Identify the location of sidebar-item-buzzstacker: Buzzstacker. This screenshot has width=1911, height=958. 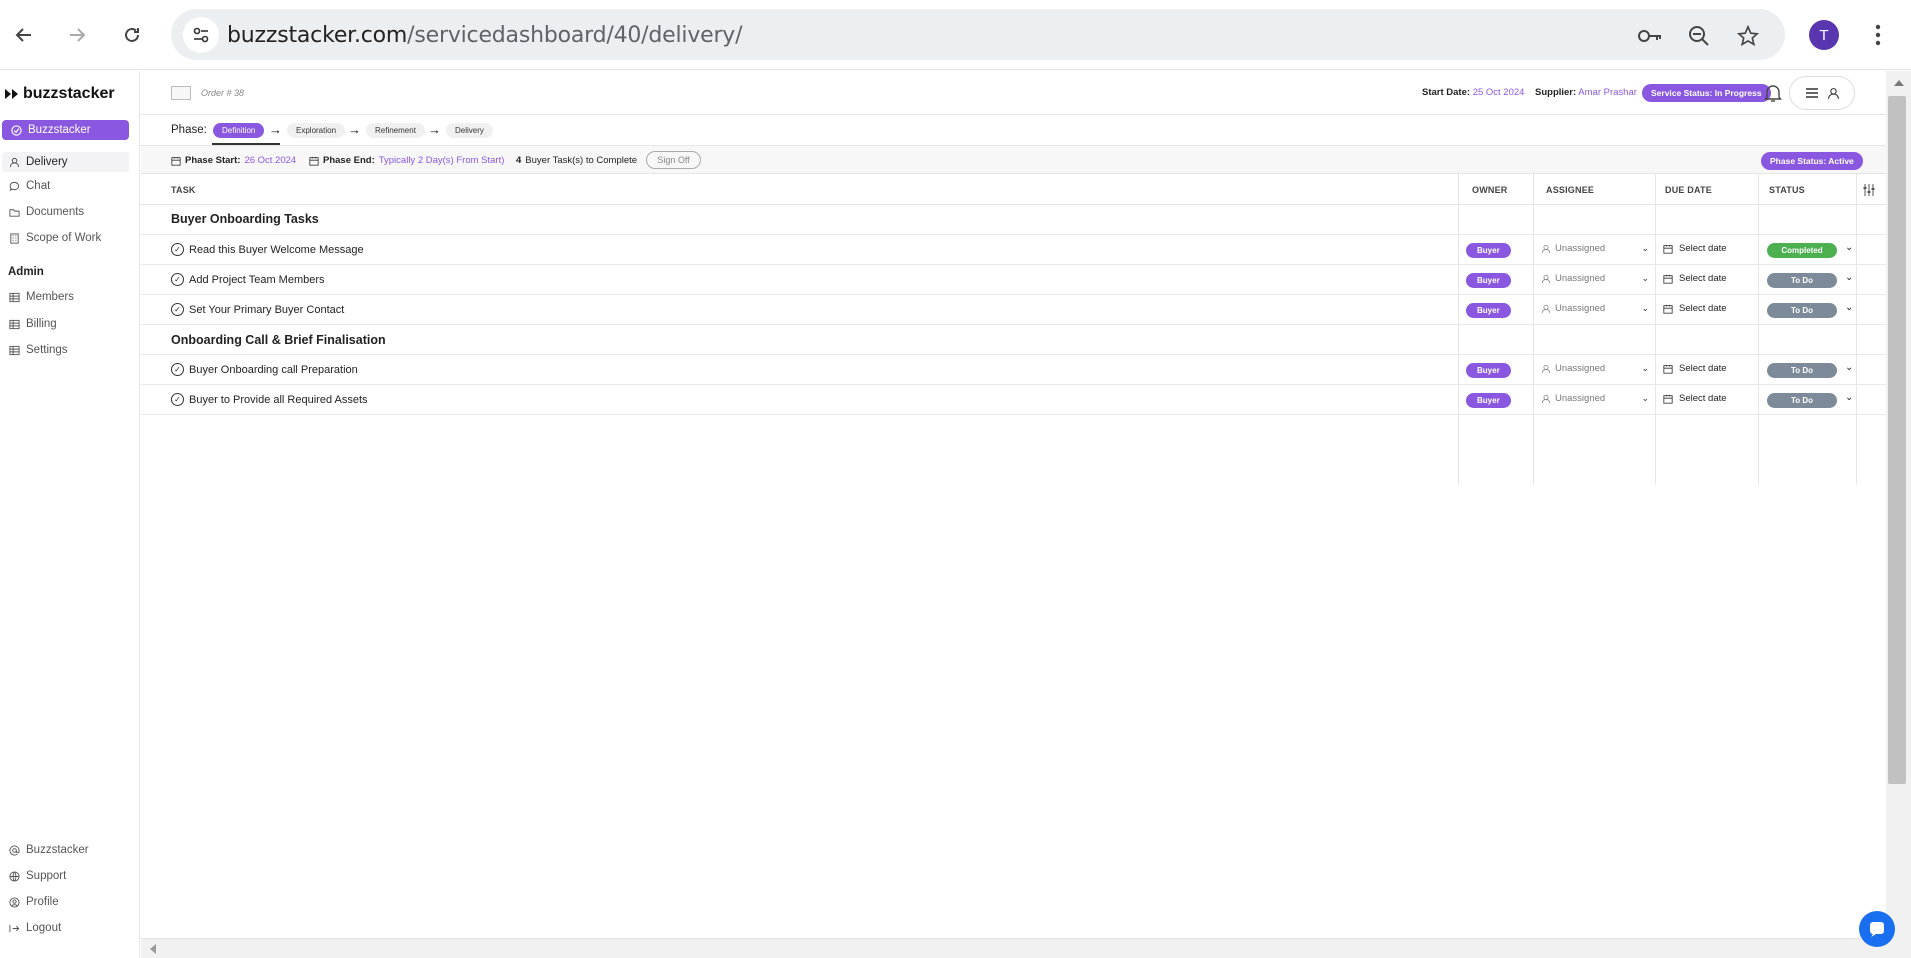
(65, 130).